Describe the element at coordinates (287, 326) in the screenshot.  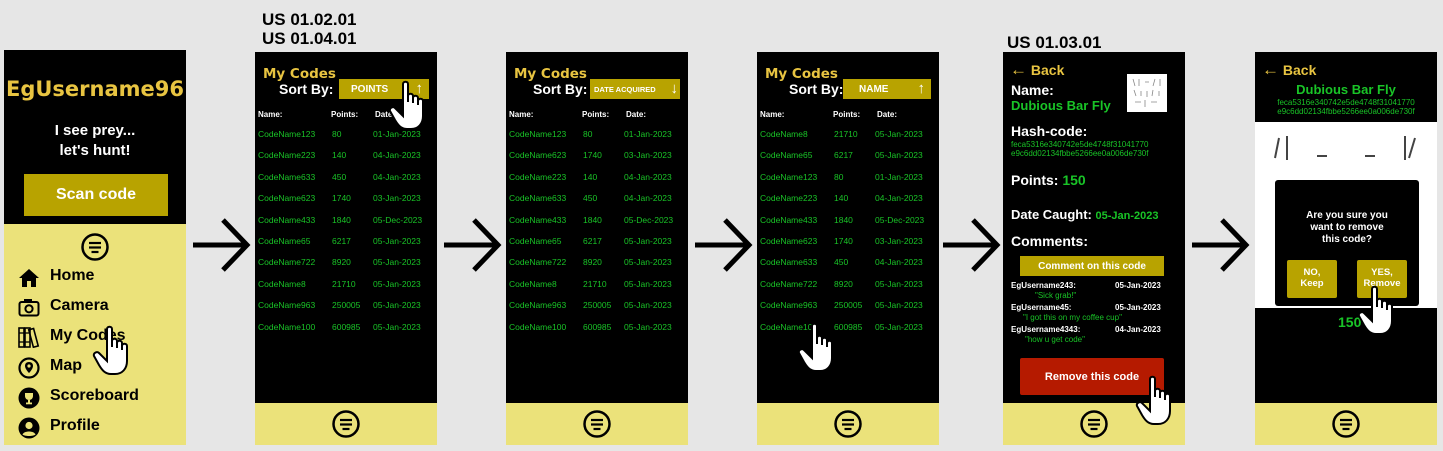
I see `code-name-cell: CodeName100` at that location.